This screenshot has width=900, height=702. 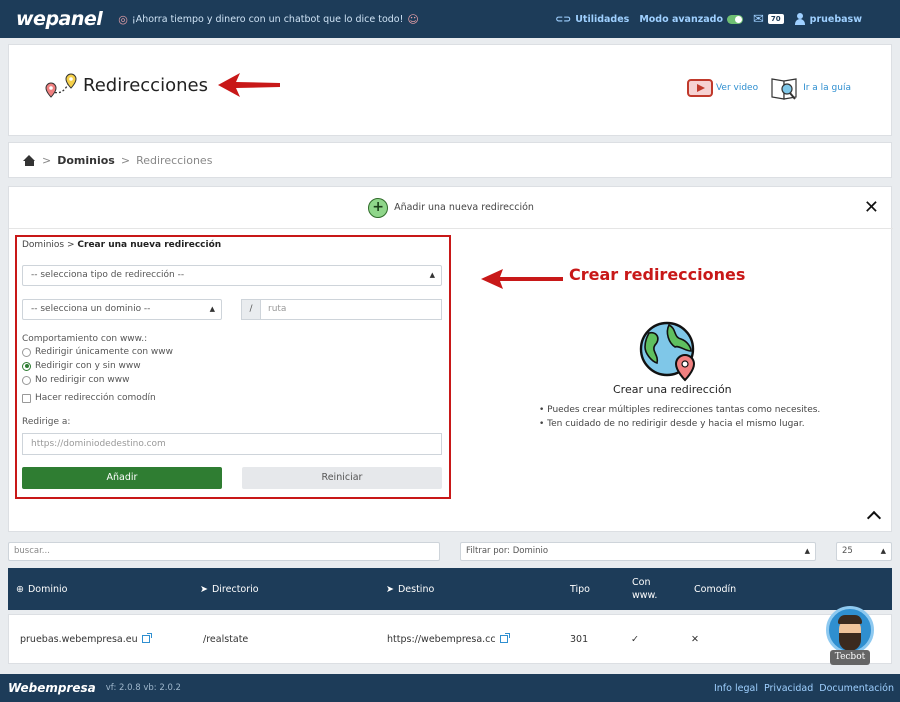 What do you see at coordinates (775, 19) in the screenshot?
I see `mail-count-badge: 70` at bounding box center [775, 19].